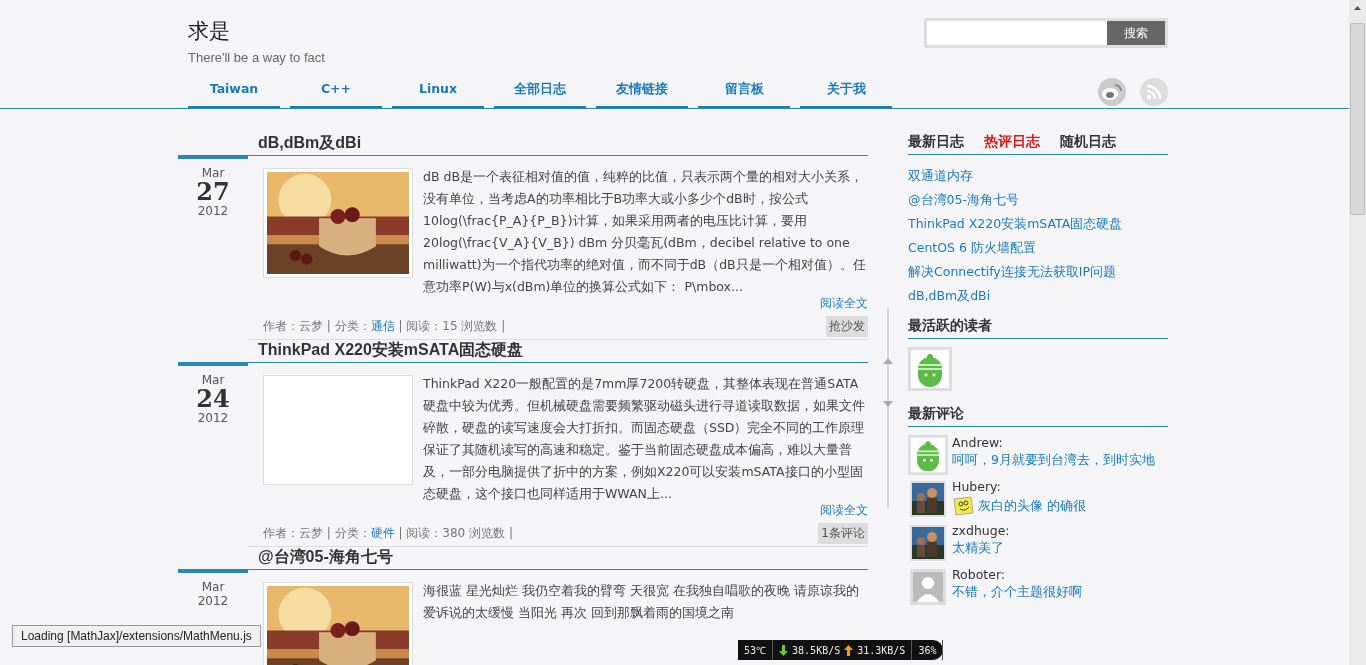 The image size is (1366, 665). I want to click on search-button: 搜索, so click(1136, 33).